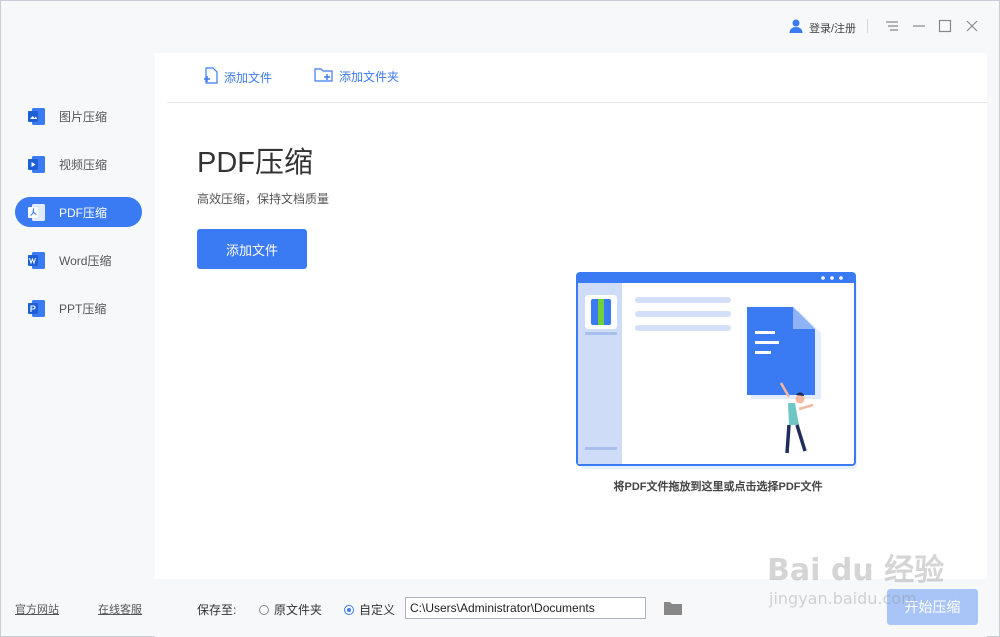 The width and height of the screenshot is (1000, 637). I want to click on output-path-field, so click(525, 608).